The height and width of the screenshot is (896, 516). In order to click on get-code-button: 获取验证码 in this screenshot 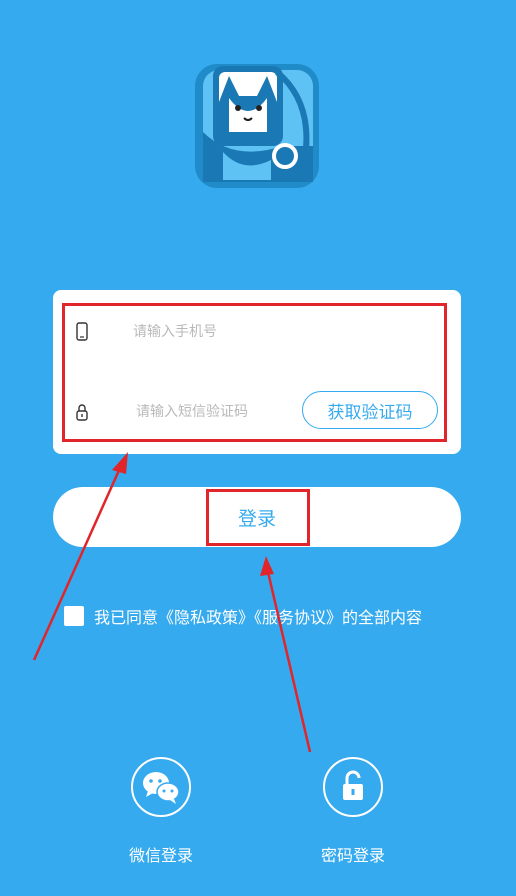, I will do `click(370, 410)`.